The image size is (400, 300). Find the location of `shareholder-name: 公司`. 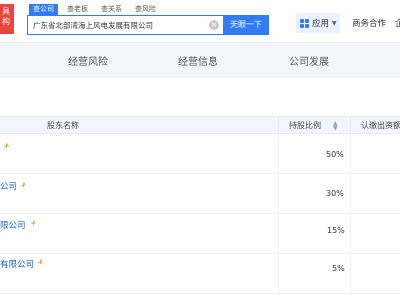

shareholder-name: 公司 is located at coordinates (8, 186).